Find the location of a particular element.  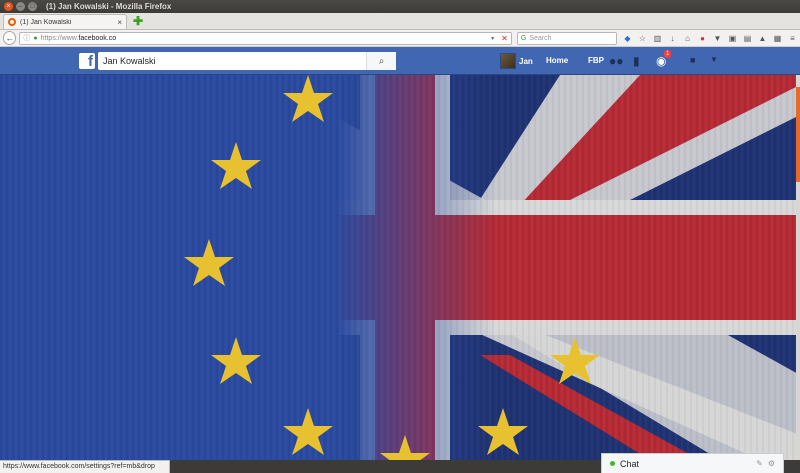

url-dropdown-icon: ▾ is located at coordinates (492, 38).